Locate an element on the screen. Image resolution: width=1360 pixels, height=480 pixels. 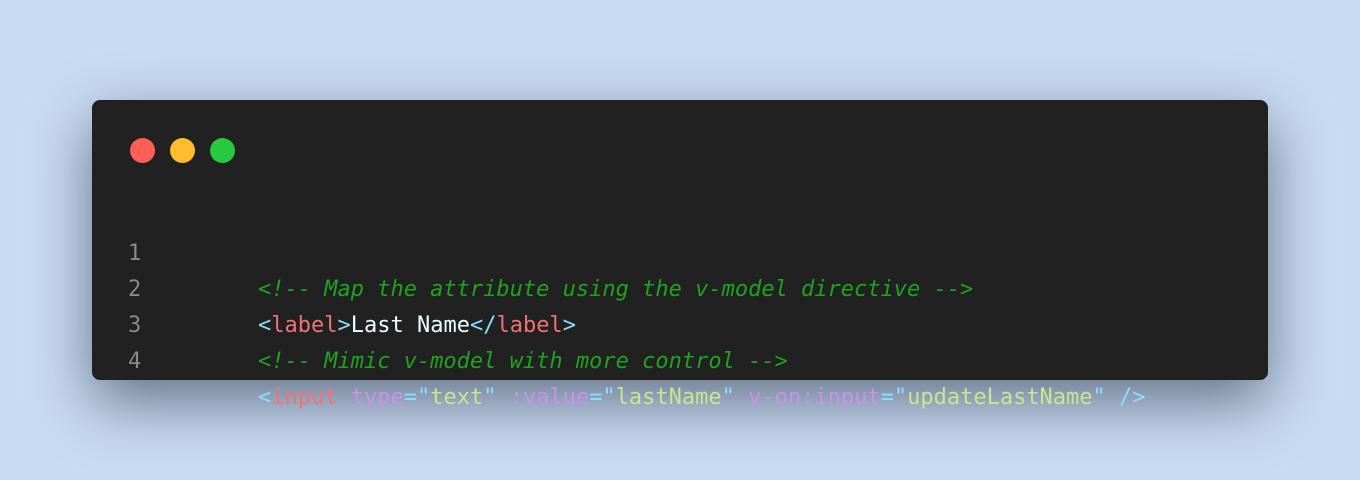
tag-open-bracket: < is located at coordinates (265, 397).